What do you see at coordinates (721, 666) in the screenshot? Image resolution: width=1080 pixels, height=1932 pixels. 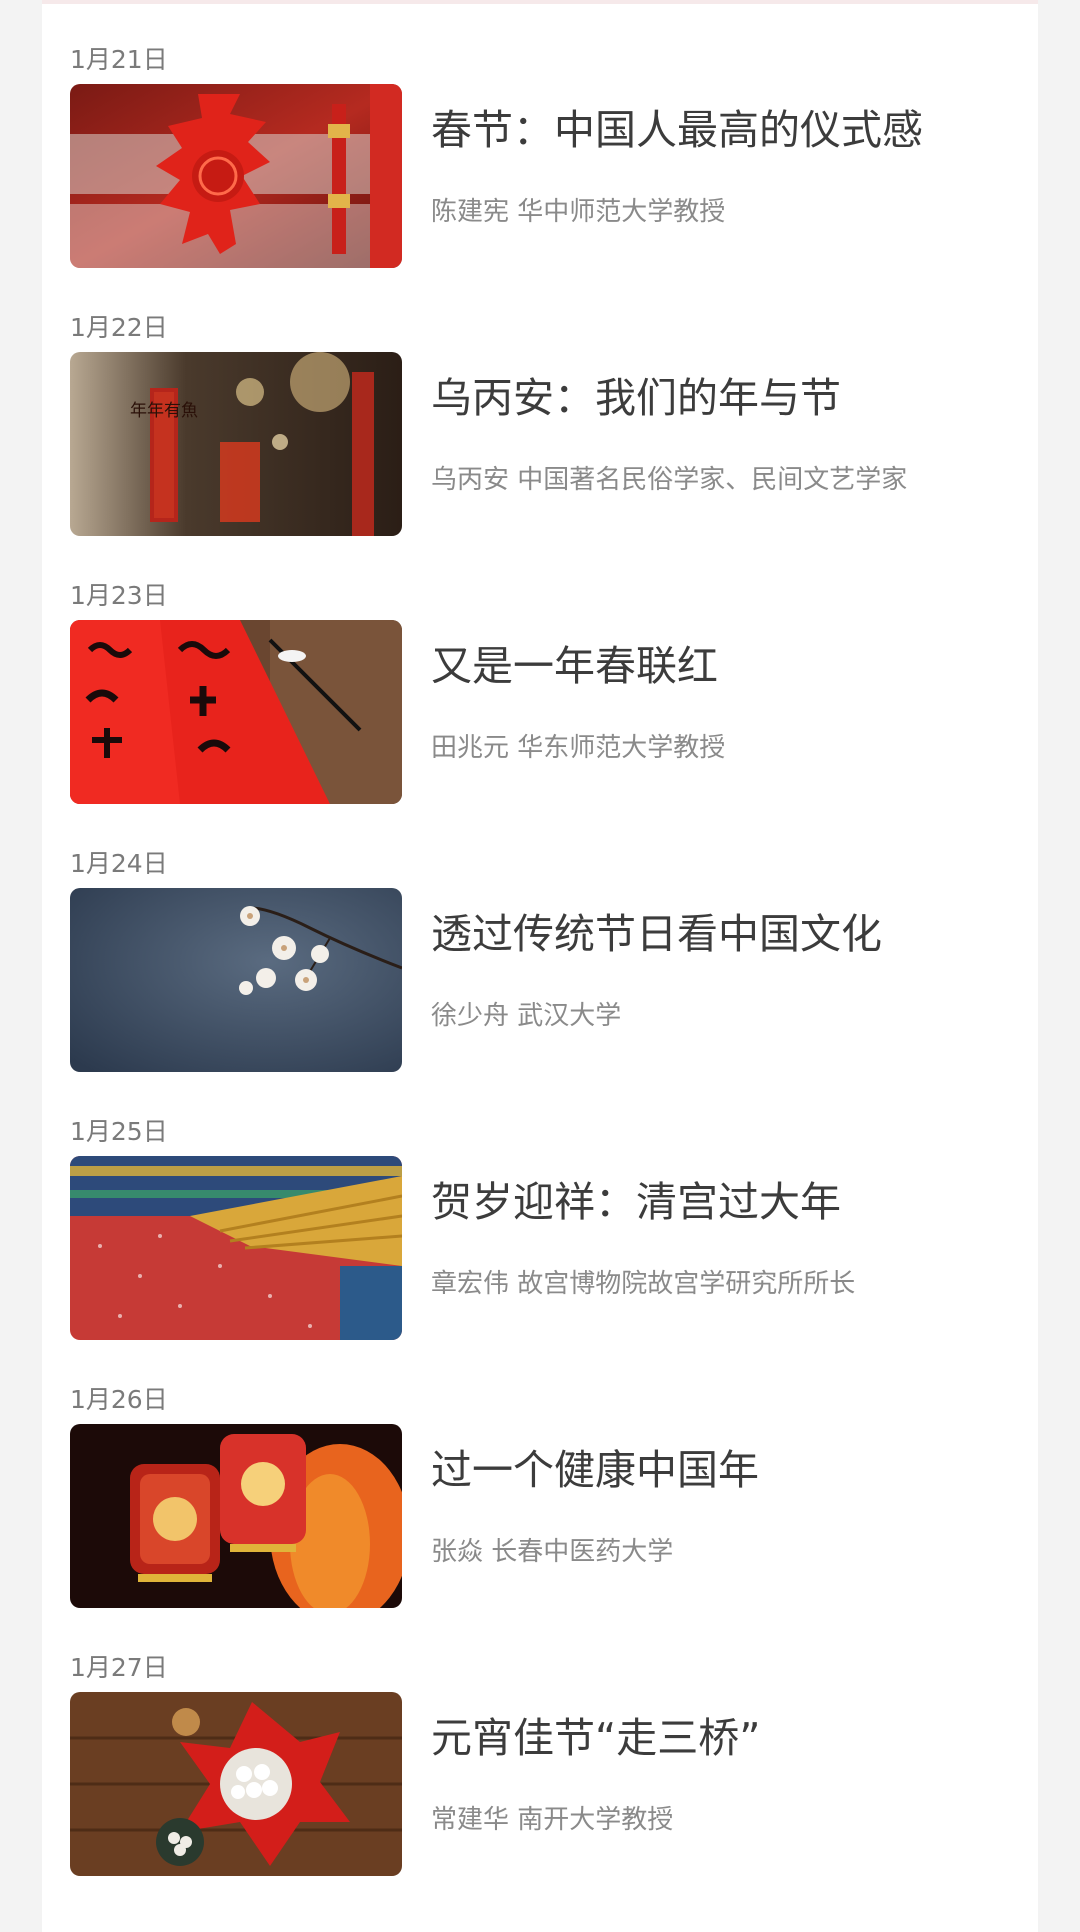 I see `item-title: 又是一年春联红` at bounding box center [721, 666].